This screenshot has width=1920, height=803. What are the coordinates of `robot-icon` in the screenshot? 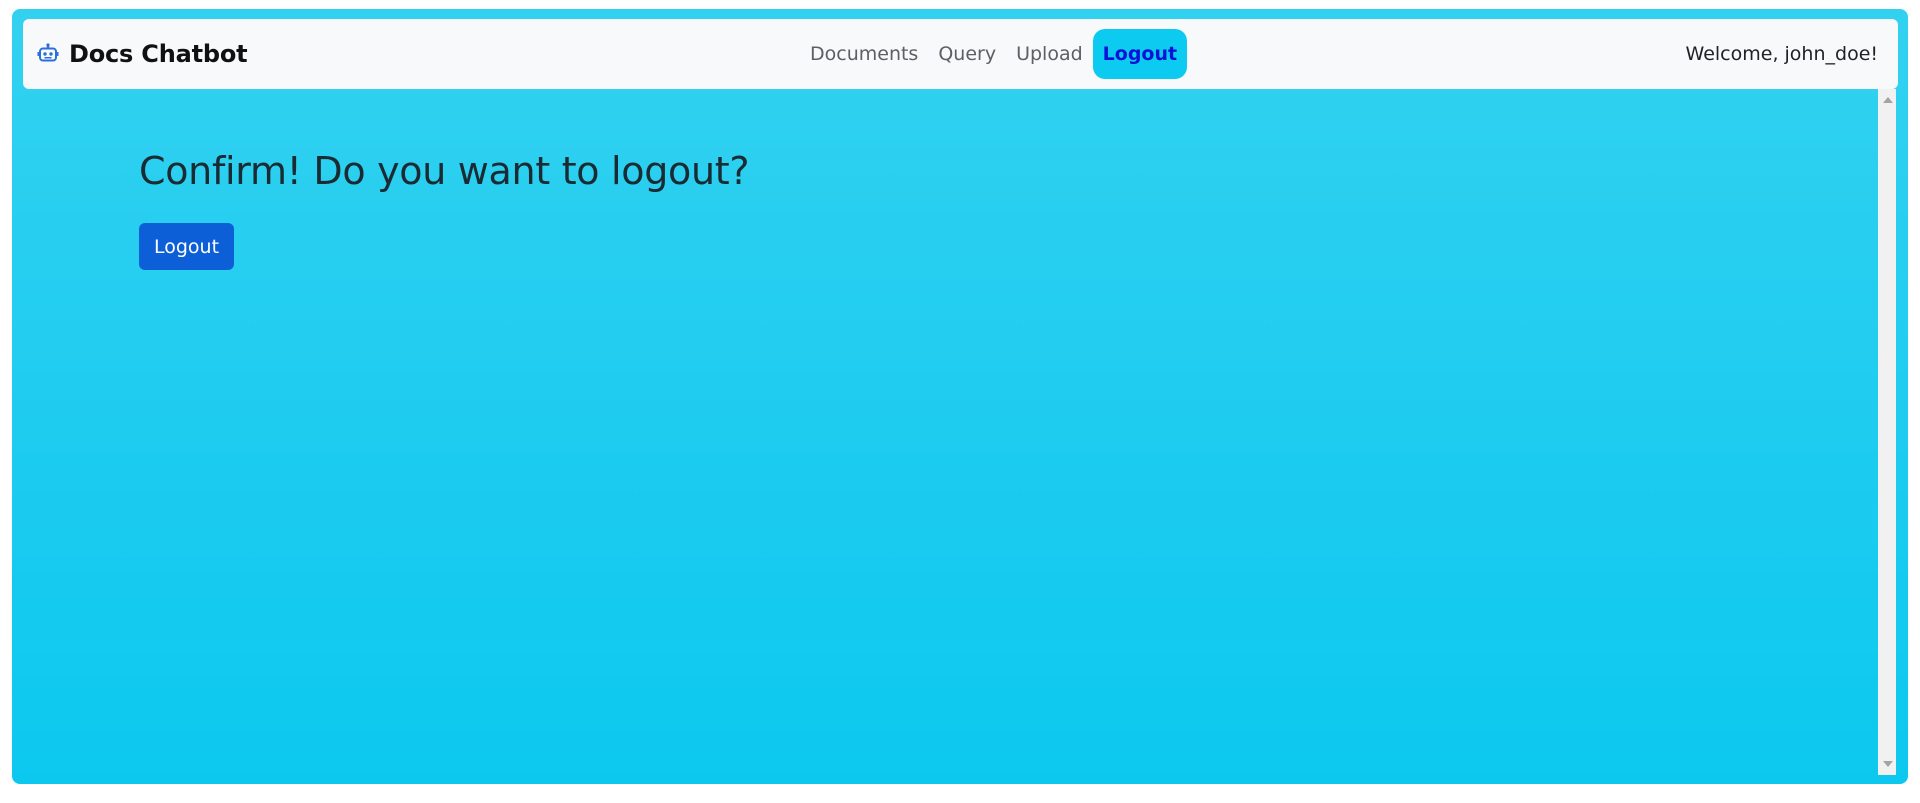 It's located at (48, 54).